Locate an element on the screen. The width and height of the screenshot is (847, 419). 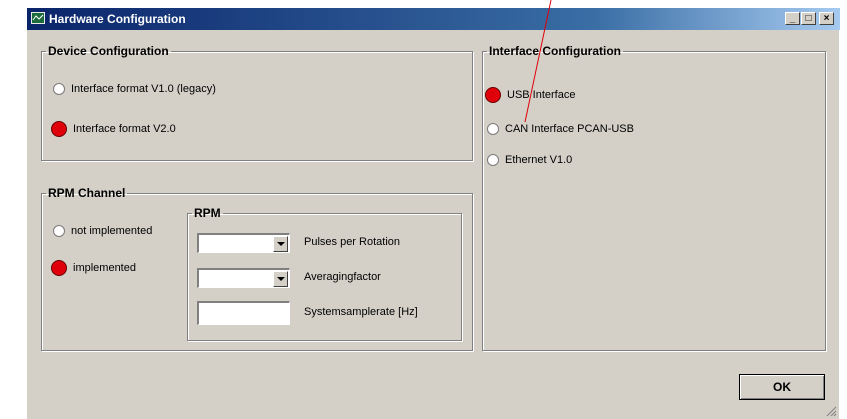
pulses-per-rotation-label: Pulses per Rotation is located at coordinates (352, 242).